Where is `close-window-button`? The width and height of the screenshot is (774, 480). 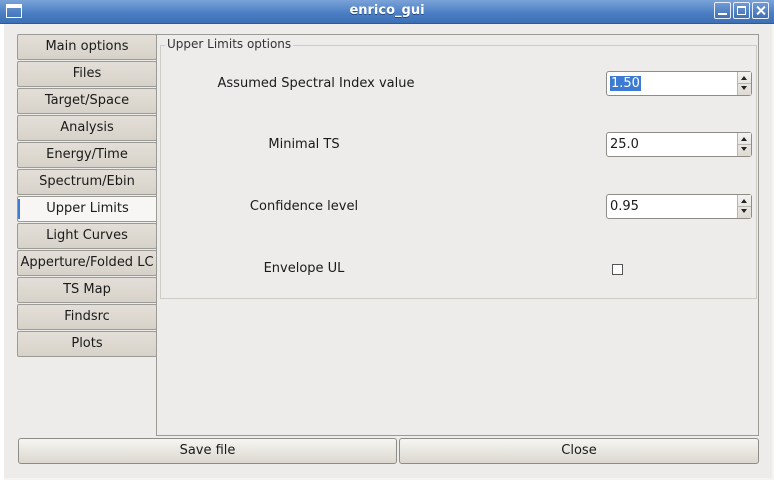 close-window-button is located at coordinates (760, 10).